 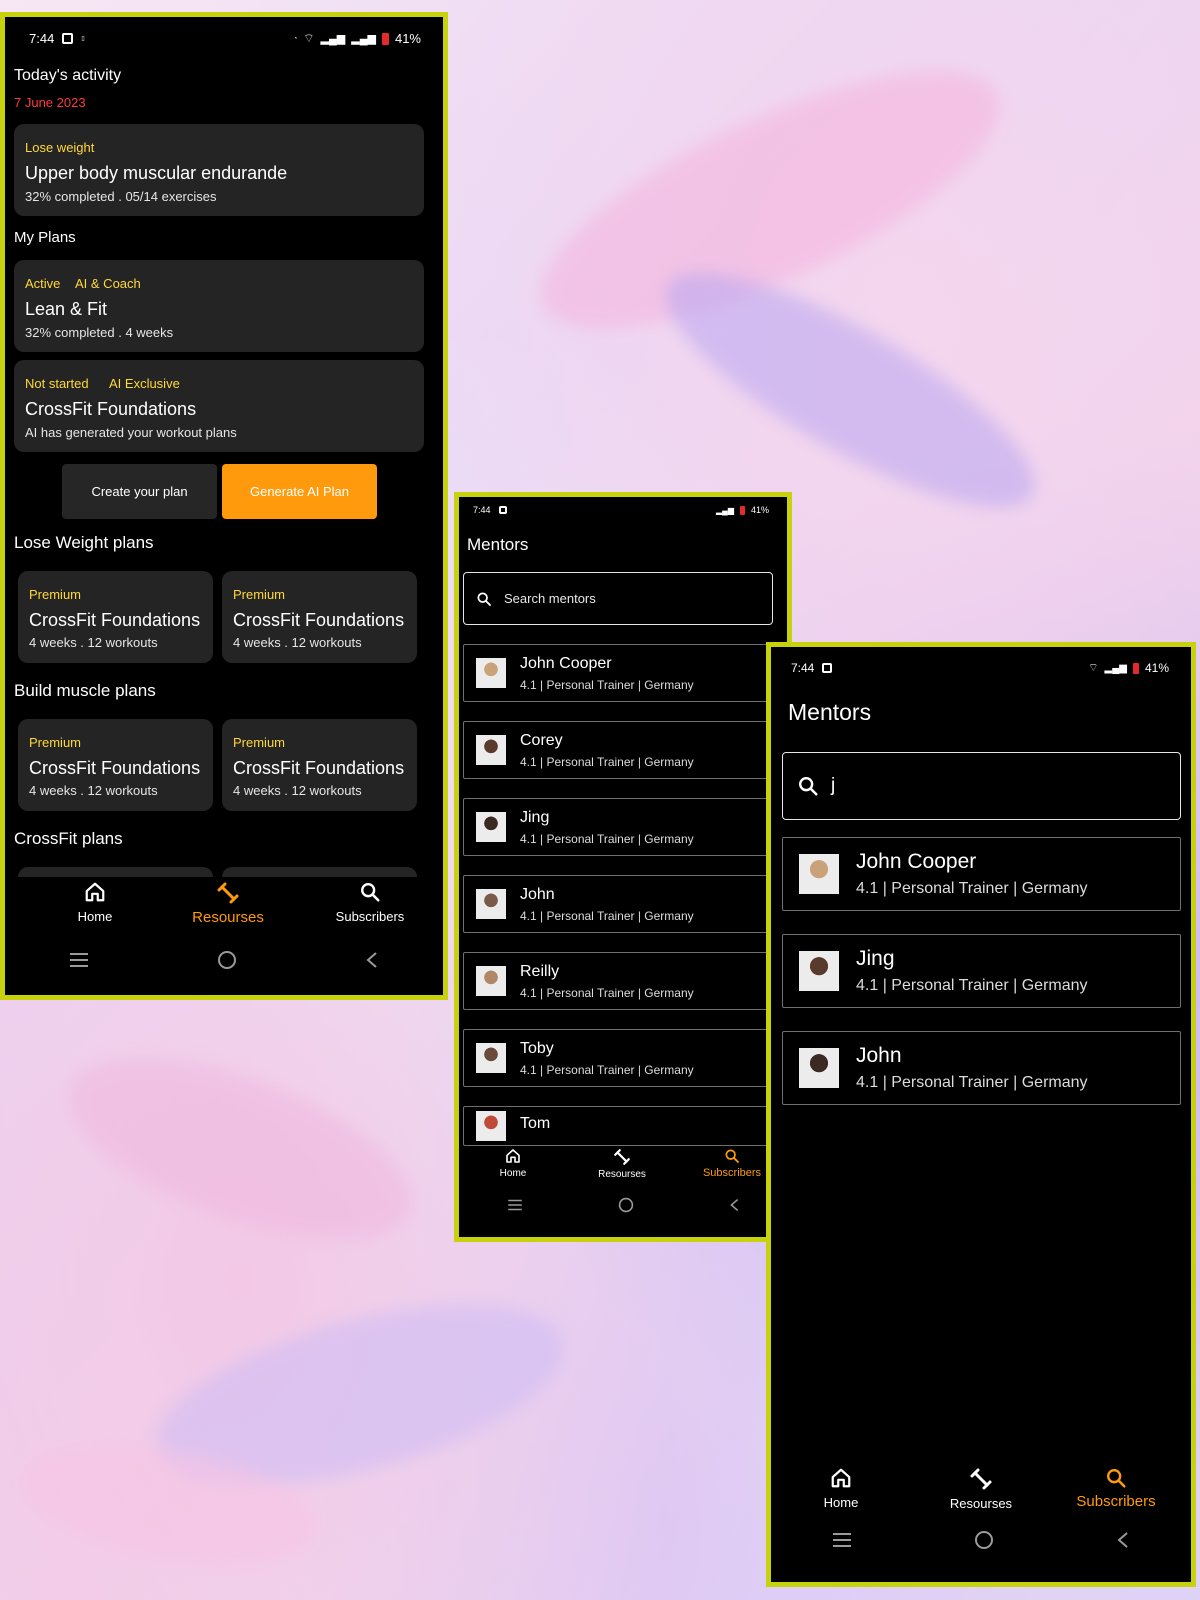 I want to click on plan-type-tag: AI Exclusive, so click(x=144, y=383).